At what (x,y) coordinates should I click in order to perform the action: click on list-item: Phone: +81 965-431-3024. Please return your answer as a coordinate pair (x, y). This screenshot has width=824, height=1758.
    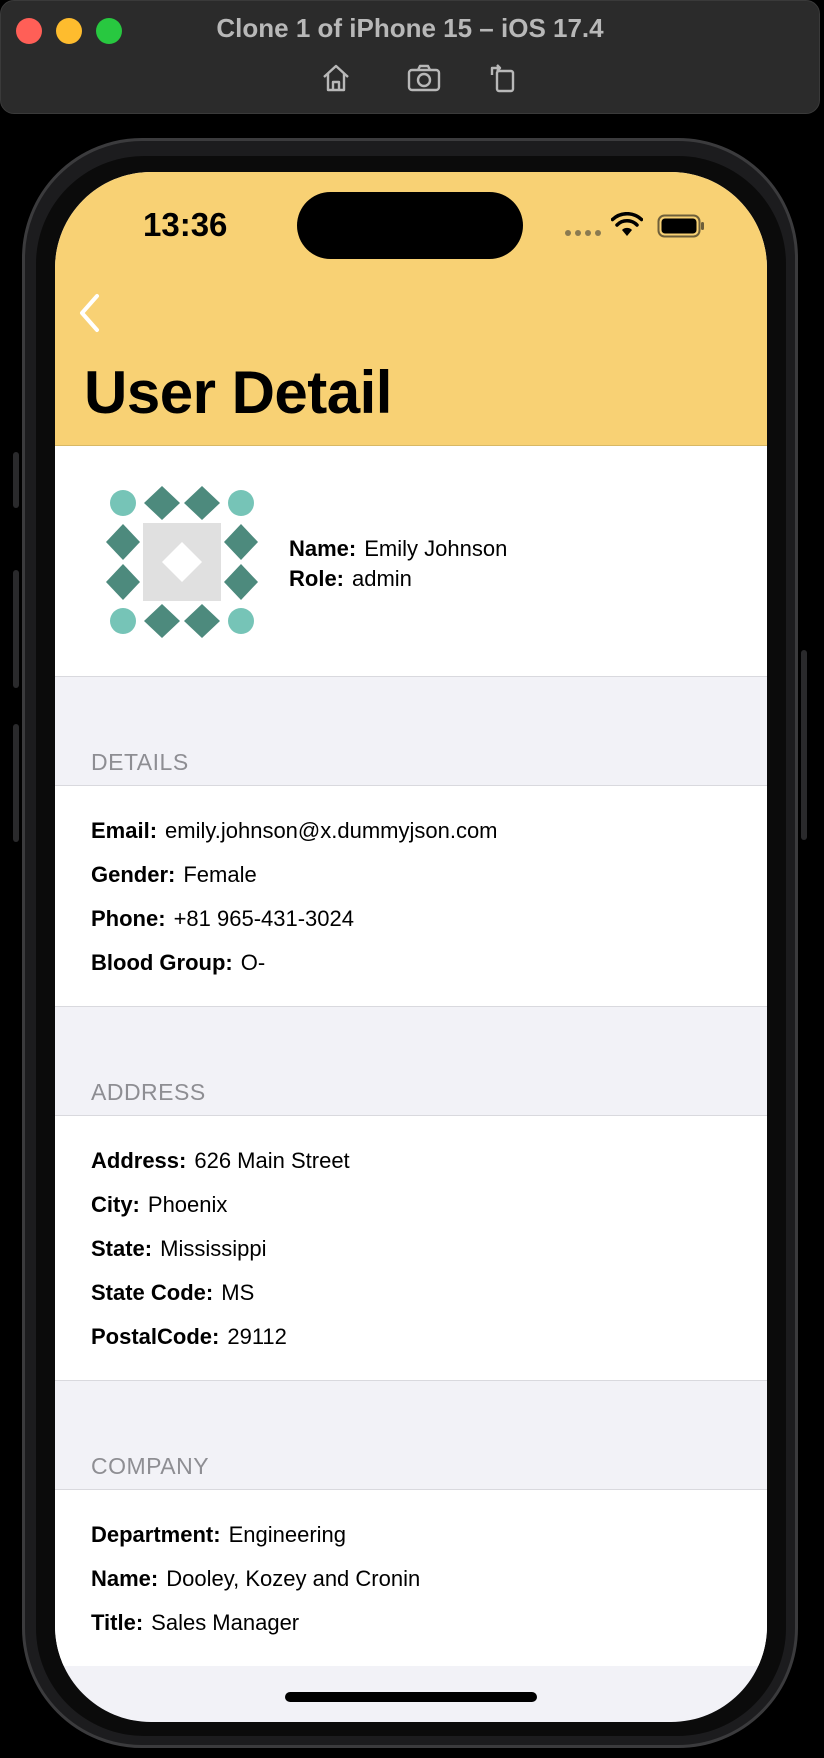
    Looking at the image, I should click on (411, 919).